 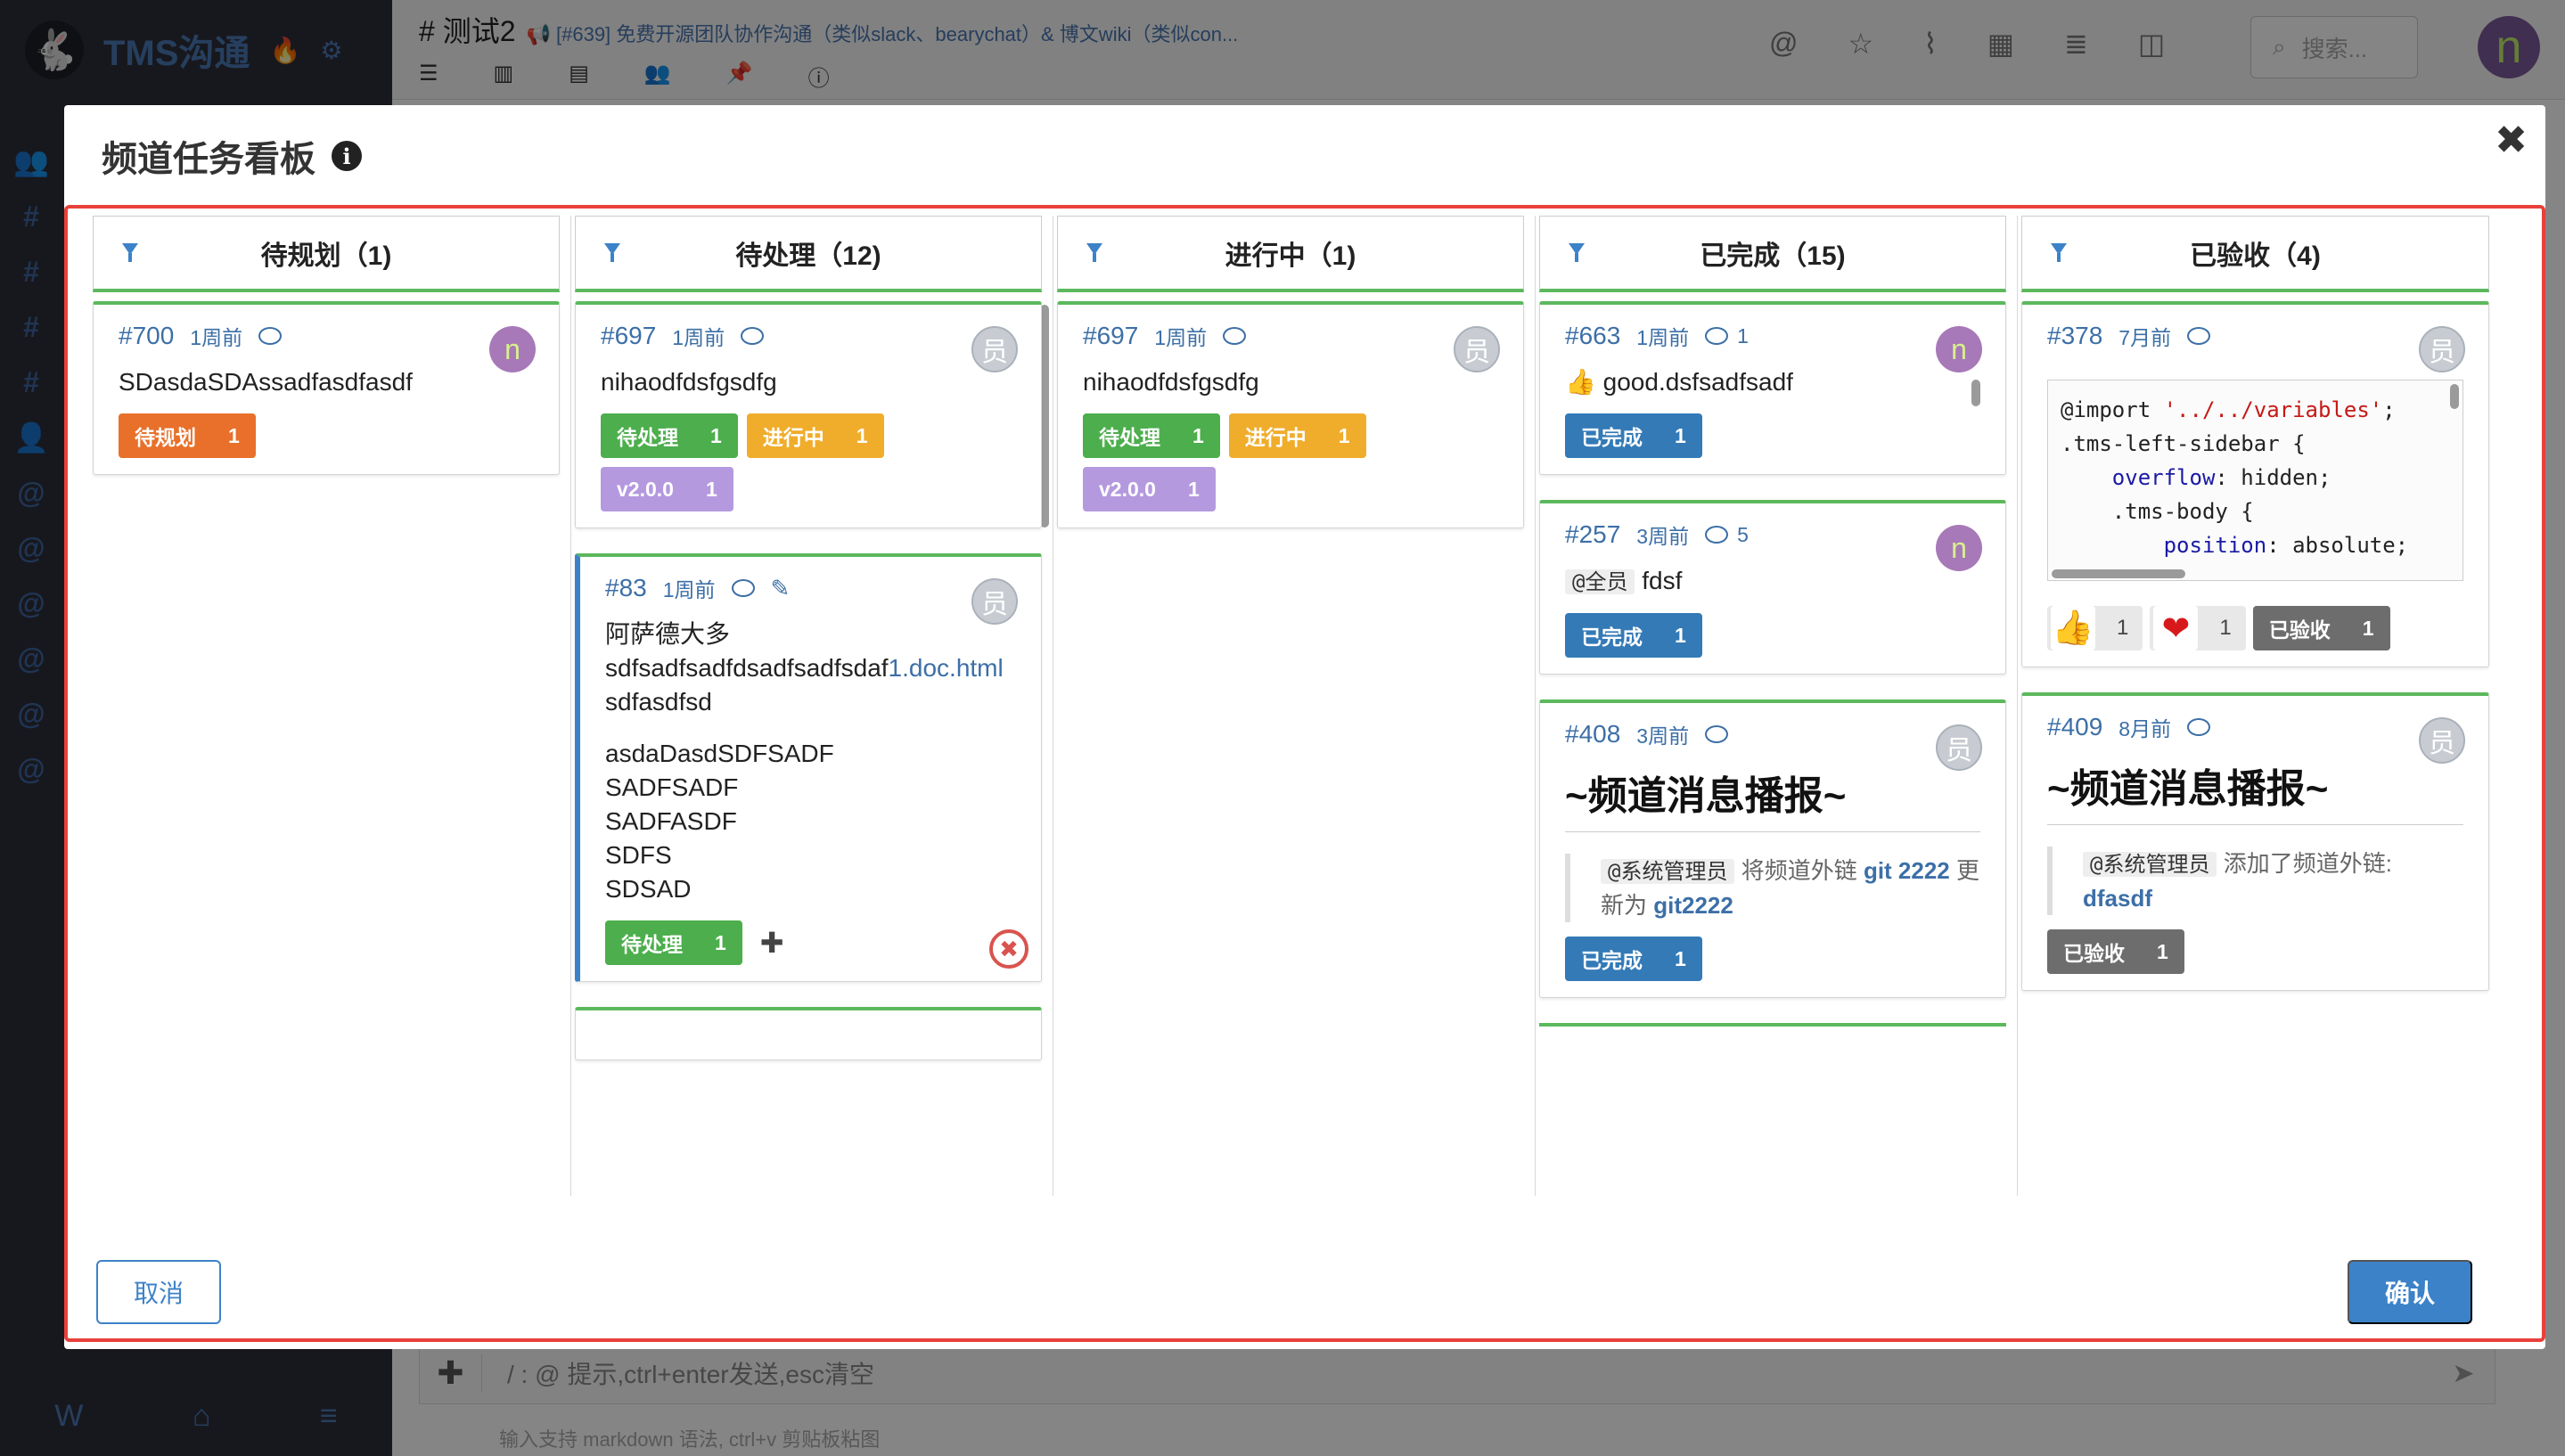 What do you see at coordinates (2454, 396) in the screenshot?
I see `code-vscrollbar` at bounding box center [2454, 396].